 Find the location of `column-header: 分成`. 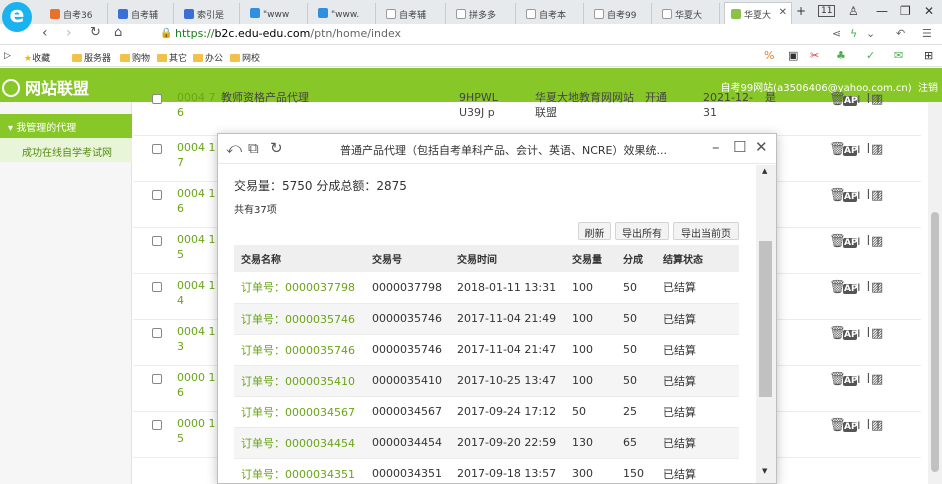

column-header: 分成 is located at coordinates (636, 258).